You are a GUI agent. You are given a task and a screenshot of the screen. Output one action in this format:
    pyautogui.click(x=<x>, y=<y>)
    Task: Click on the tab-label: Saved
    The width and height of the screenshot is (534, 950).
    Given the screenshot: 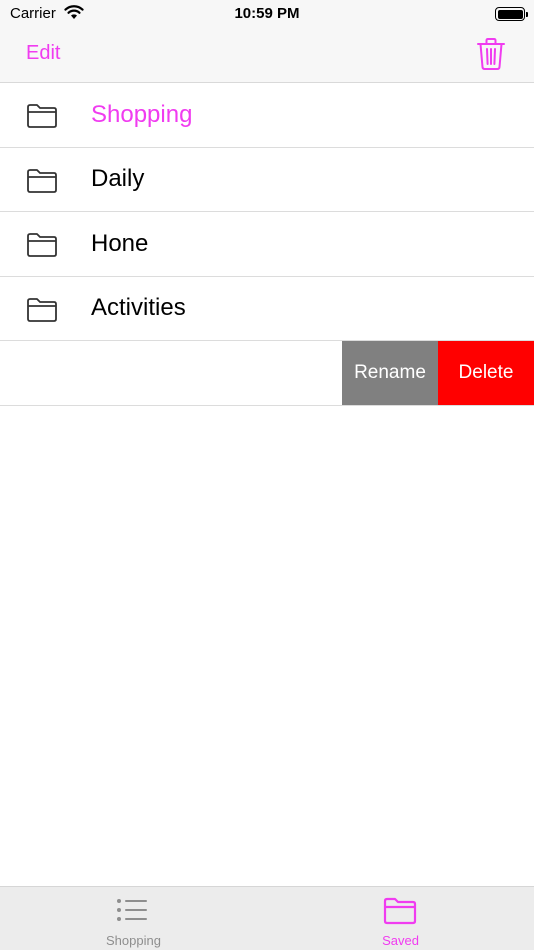 What is the action you would take?
    pyautogui.click(x=400, y=940)
    